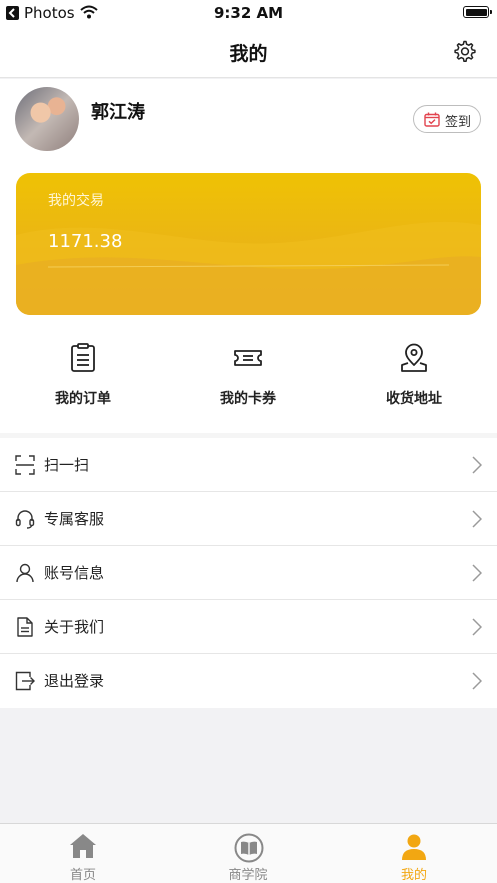 The width and height of the screenshot is (497, 883). I want to click on tab-home: 首页, so click(83, 853).